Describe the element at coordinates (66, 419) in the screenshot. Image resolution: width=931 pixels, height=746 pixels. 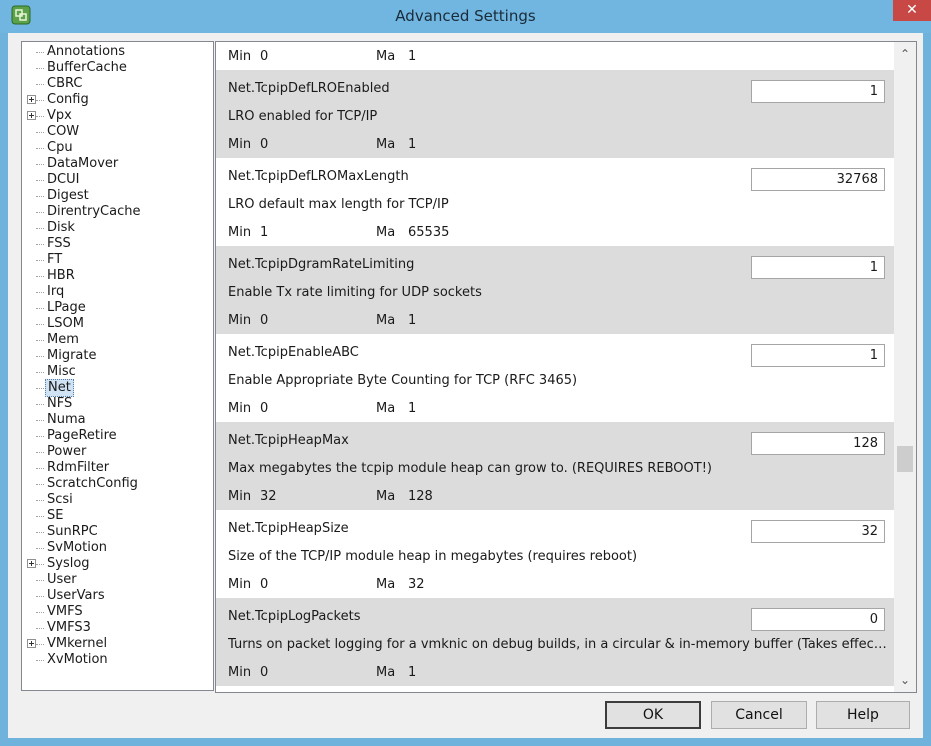
I see `tree-item-label: Numa` at that location.